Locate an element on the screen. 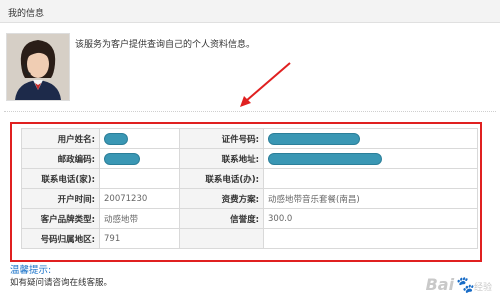 Image resolution: width=500 pixels, height=298 pixels. label-tariff-plan: 资费方案: is located at coordinates (221, 198).